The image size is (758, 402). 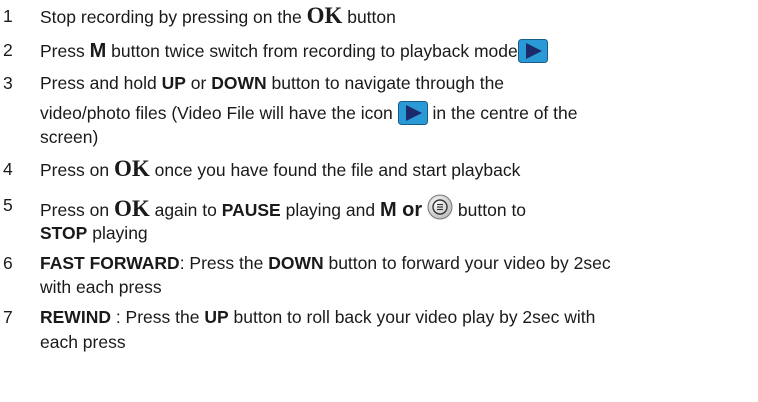 I want to click on step-number: 3, so click(x=8, y=83).